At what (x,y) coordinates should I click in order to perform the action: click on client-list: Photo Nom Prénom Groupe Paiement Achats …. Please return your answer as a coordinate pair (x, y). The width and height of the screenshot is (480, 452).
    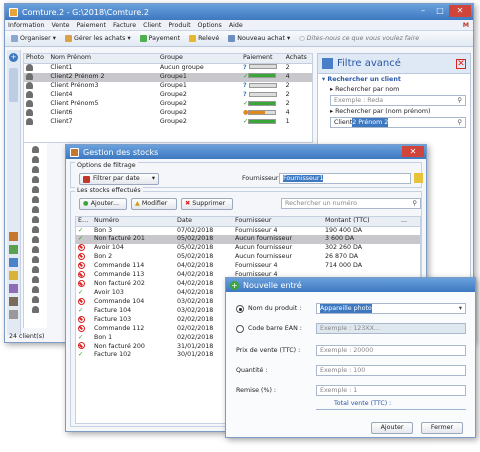
    Looking at the image, I should click on (168, 98).